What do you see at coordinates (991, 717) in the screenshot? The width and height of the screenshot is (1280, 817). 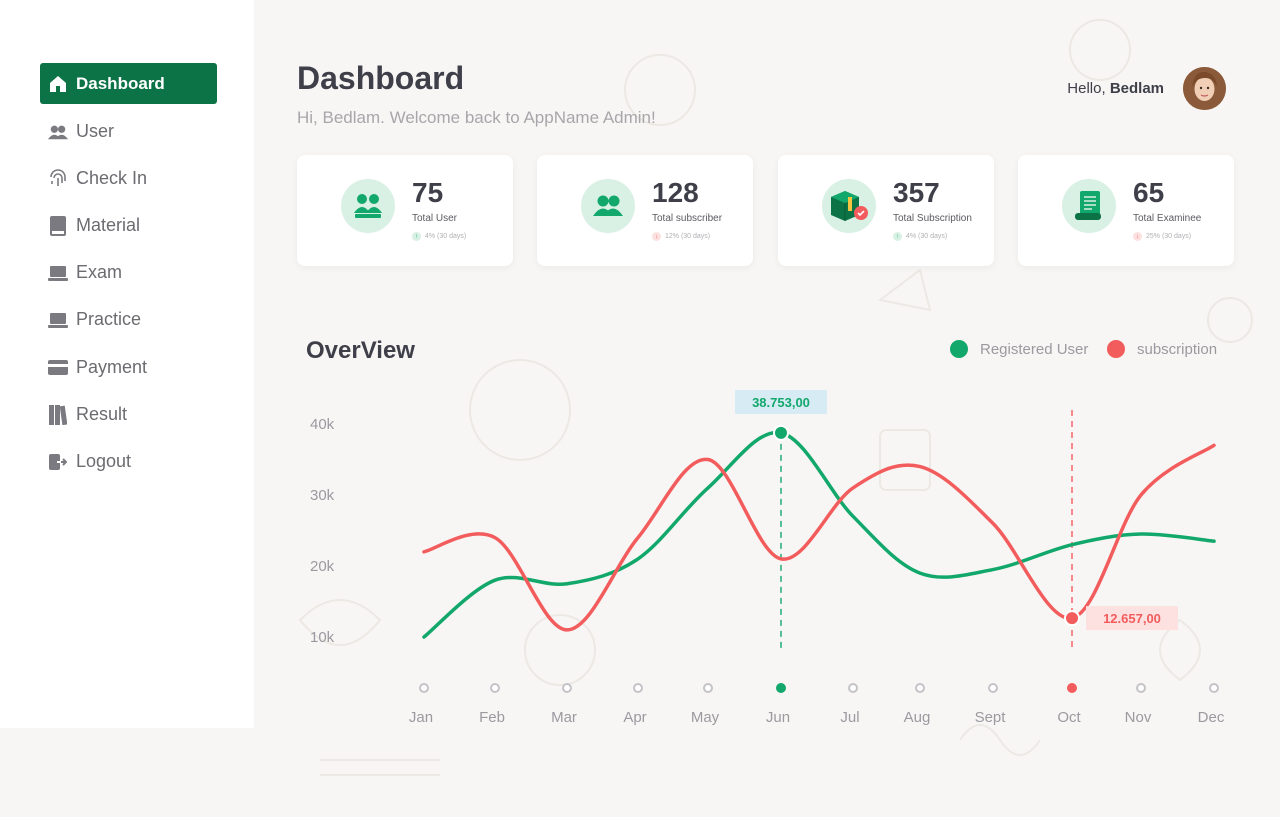 I see `x-tick-label: Sept` at bounding box center [991, 717].